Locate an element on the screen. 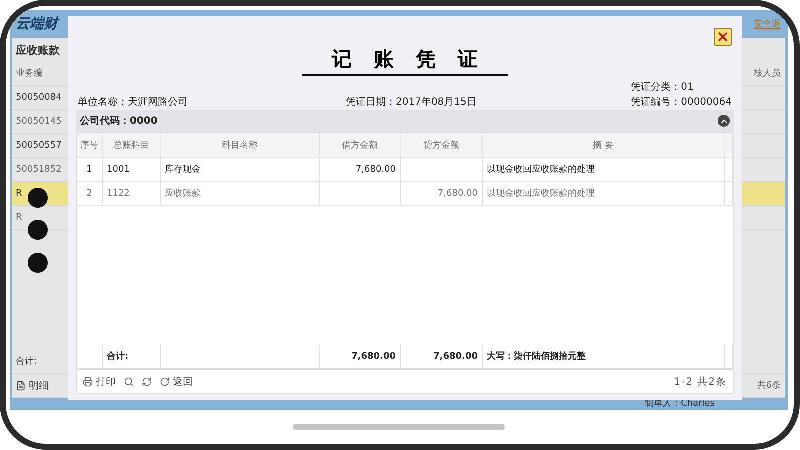  search-button is located at coordinates (129, 381).